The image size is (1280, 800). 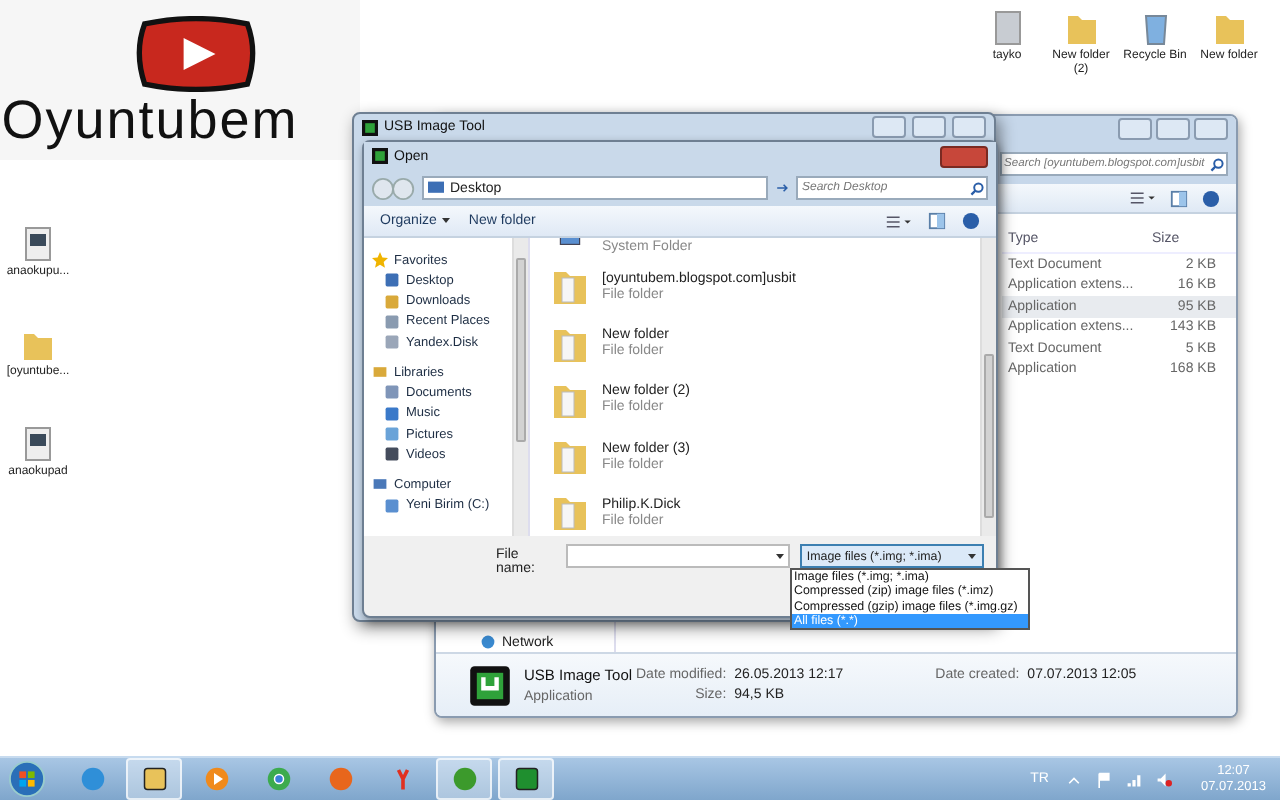 What do you see at coordinates (436, 188) in the screenshot?
I see `desktop-icon` at bounding box center [436, 188].